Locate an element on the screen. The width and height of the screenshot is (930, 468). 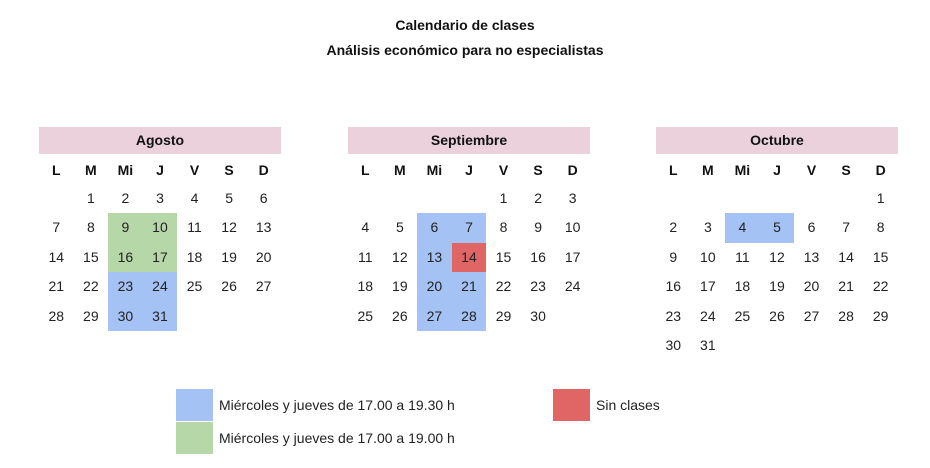
week-row: 25 26 27 28 29 30 is located at coordinates (469, 316).